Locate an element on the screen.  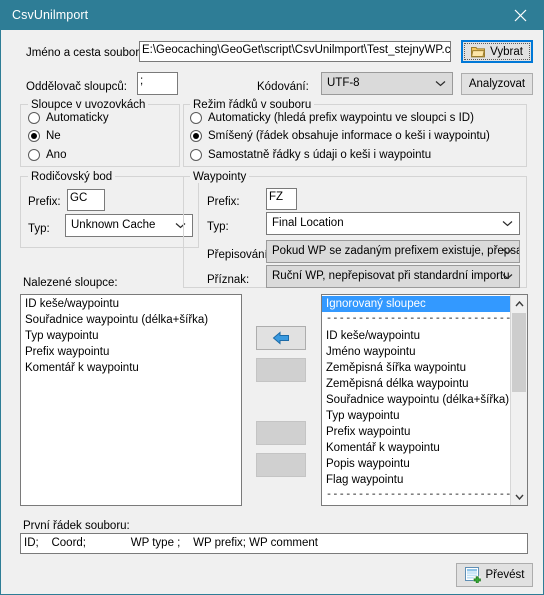
close-button is located at coordinates (520, 15).